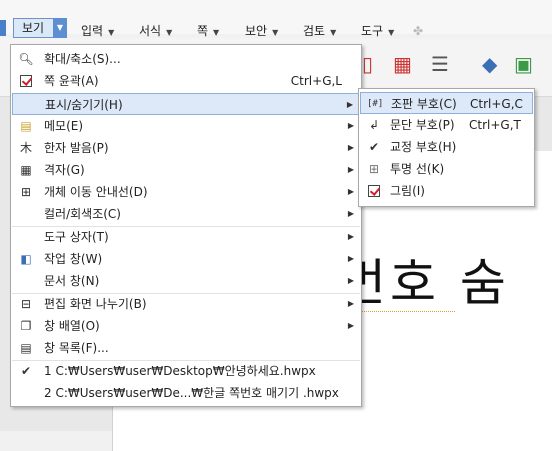 The image size is (552, 451). What do you see at coordinates (446, 125) in the screenshot?
I see `submenu-item-paragraph-marks: ↲ 문단 부호(P) Ctrl+G,T` at bounding box center [446, 125].